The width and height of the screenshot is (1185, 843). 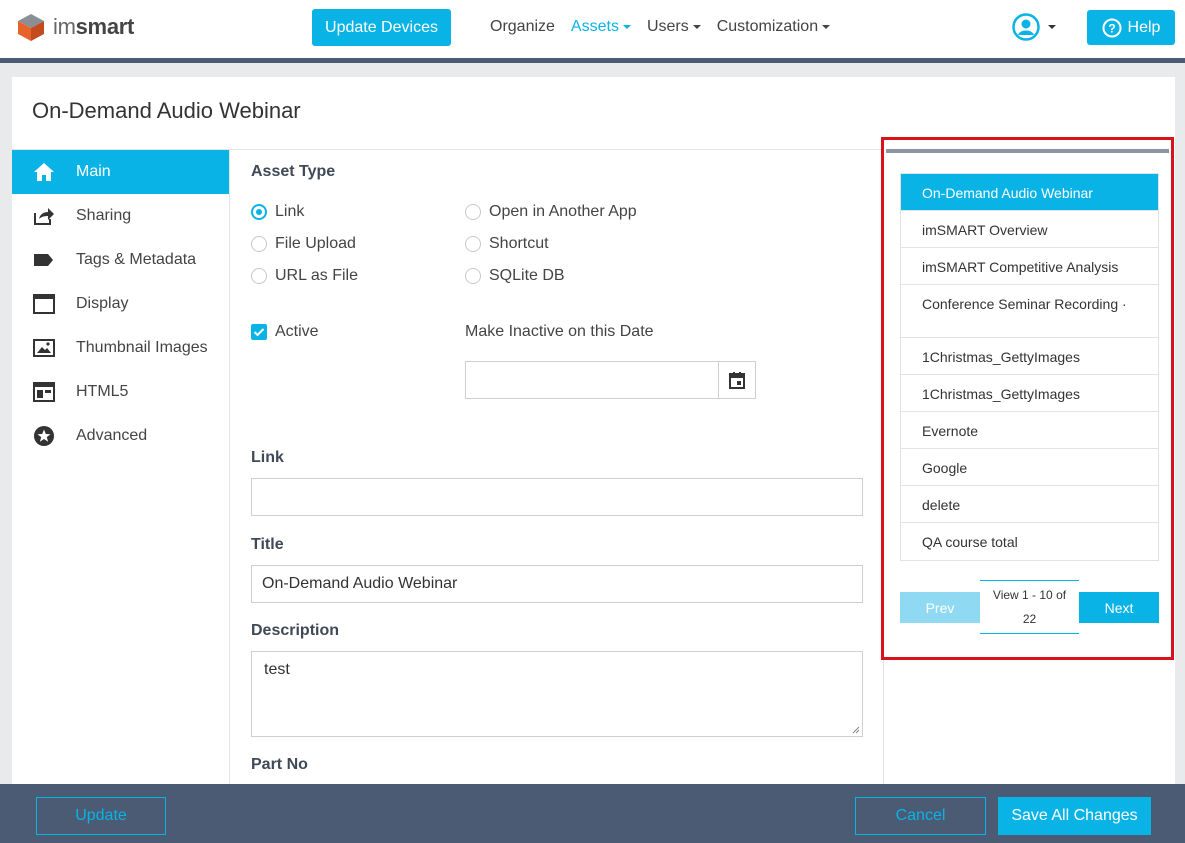 I want to click on inactive-date-label: Make Inactive on this Date, so click(x=559, y=331).